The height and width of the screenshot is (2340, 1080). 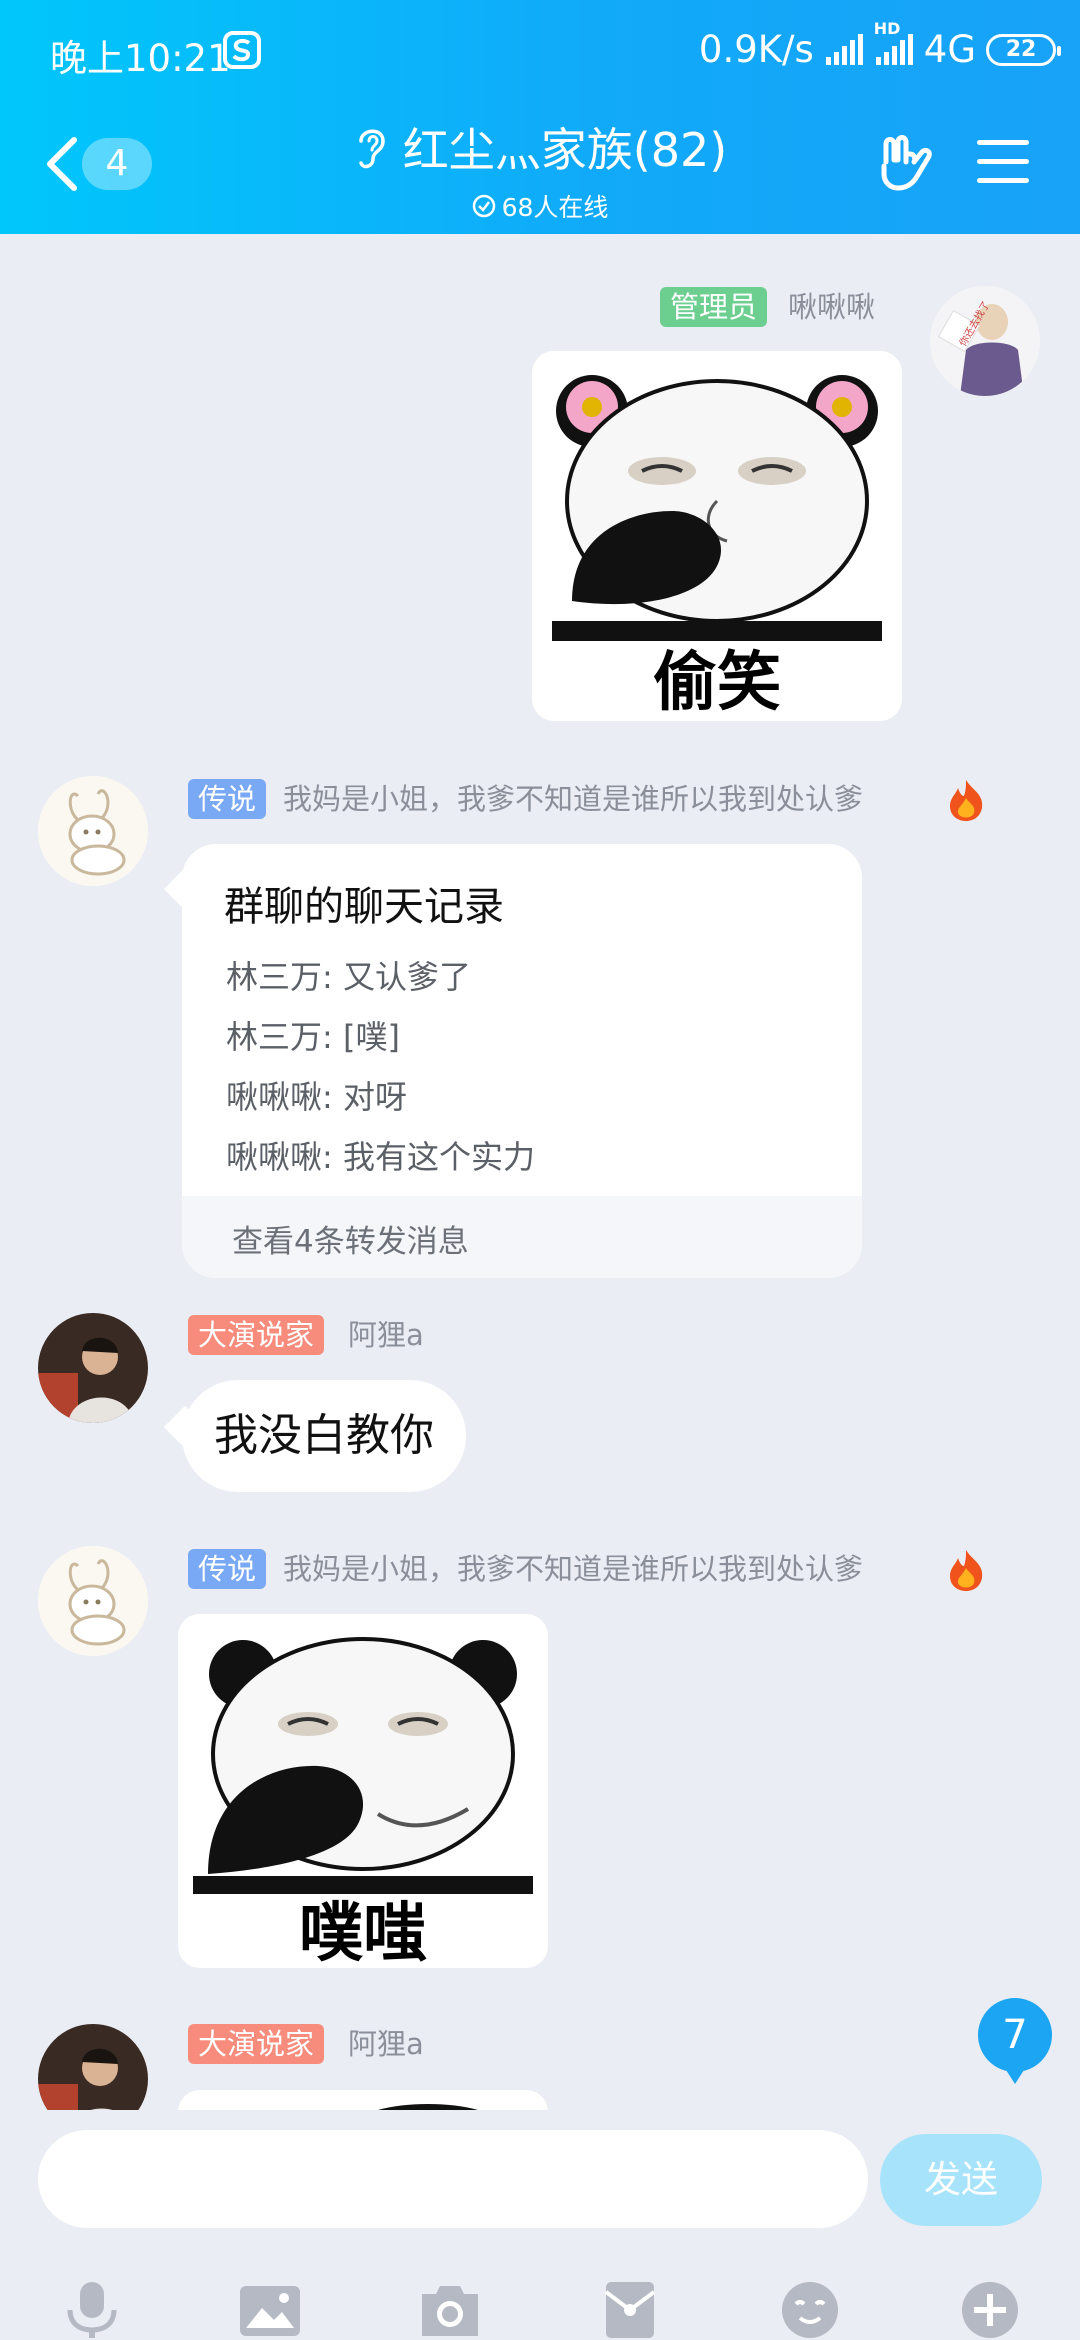 I want to click on online-status: 68人在线, so click(x=540, y=206).